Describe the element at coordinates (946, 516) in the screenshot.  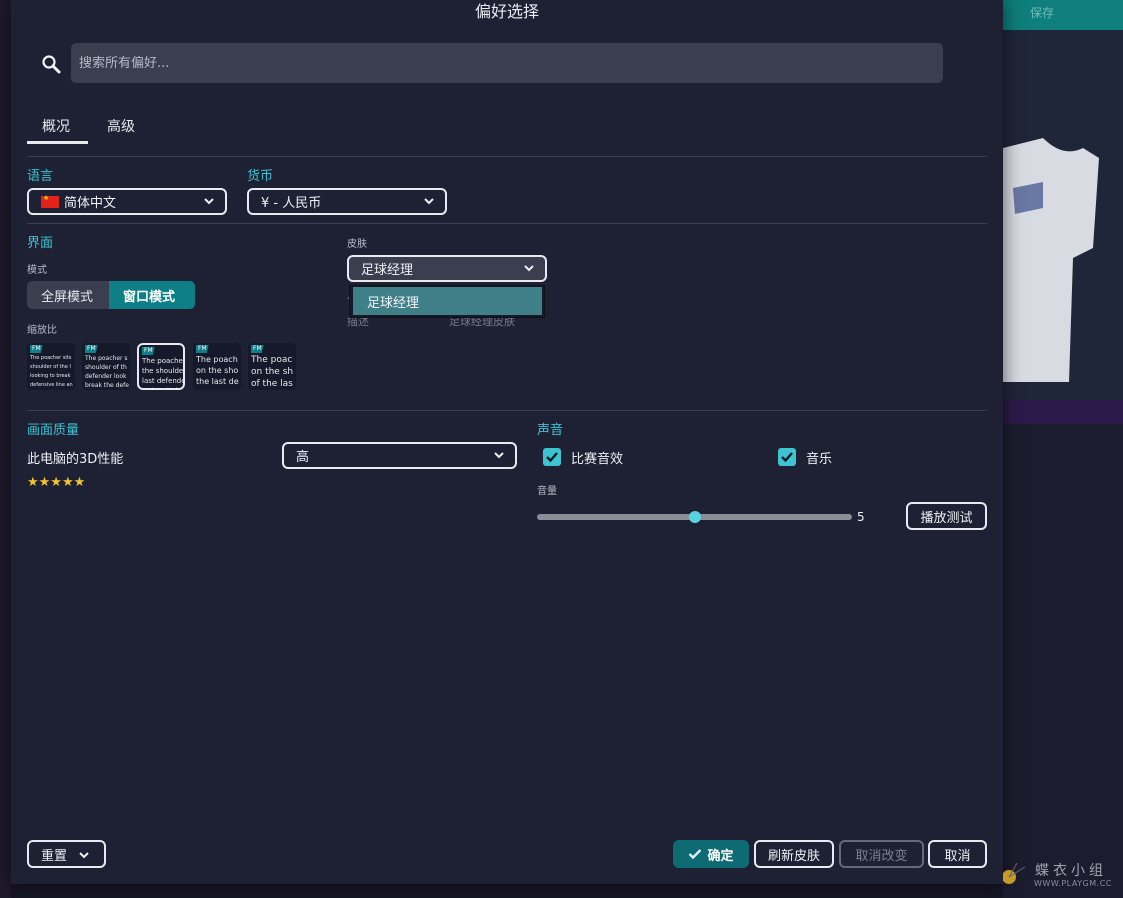
I see `play-test-button: 播放测试` at that location.